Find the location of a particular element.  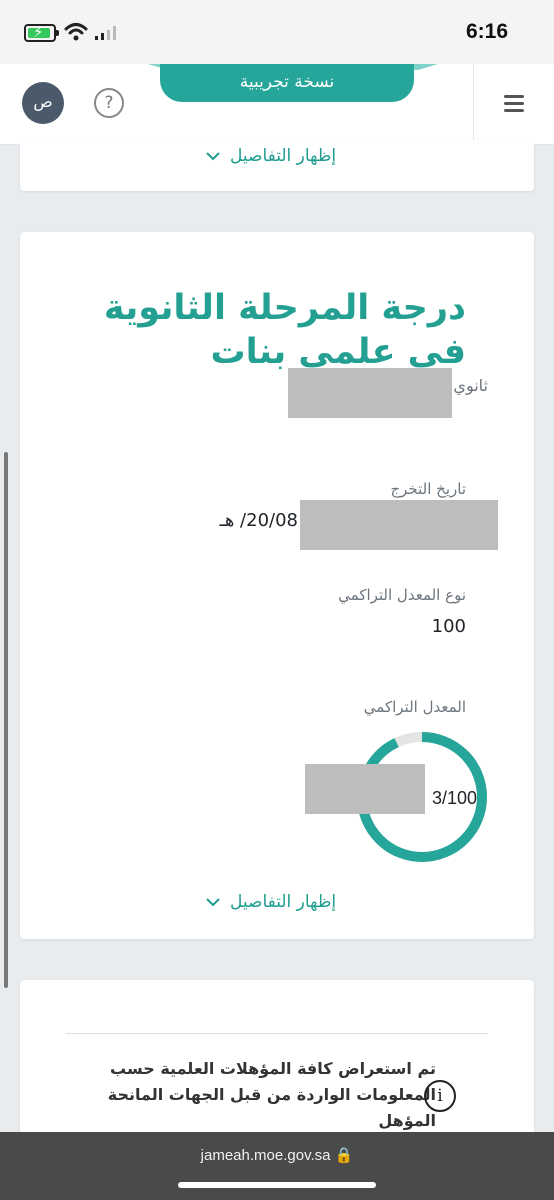

url-text: jameah.moe.gov.sa 🔒 is located at coordinates (277, 1155).